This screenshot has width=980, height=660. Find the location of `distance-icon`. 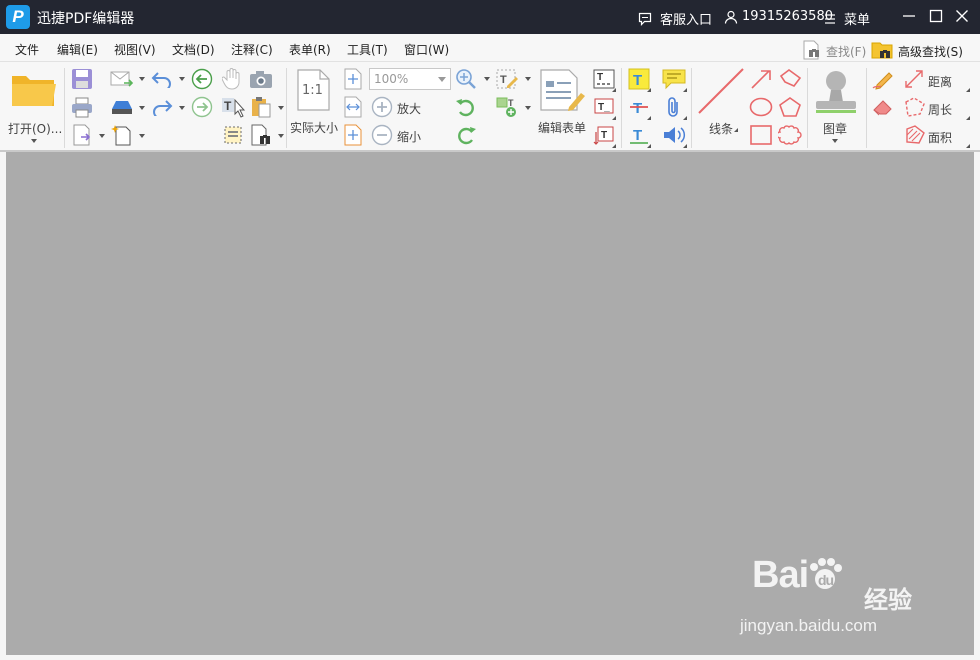

distance-icon is located at coordinates (914, 80).